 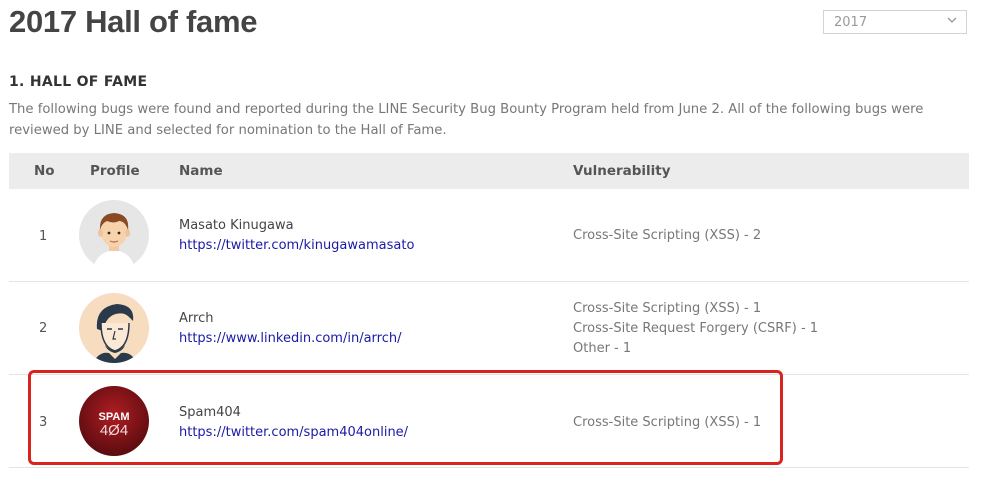 I want to click on year-select: 2017, so click(x=895, y=22).